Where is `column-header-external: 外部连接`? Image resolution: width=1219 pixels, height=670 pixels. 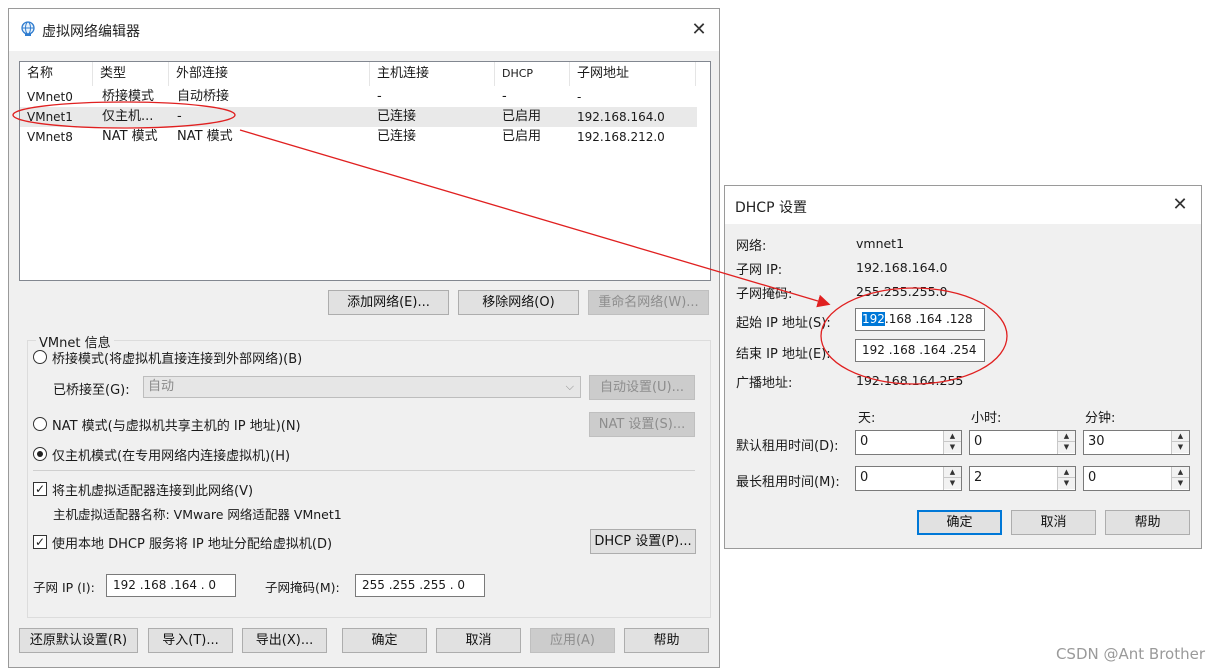
column-header-external: 外部连接 is located at coordinates (269, 74).